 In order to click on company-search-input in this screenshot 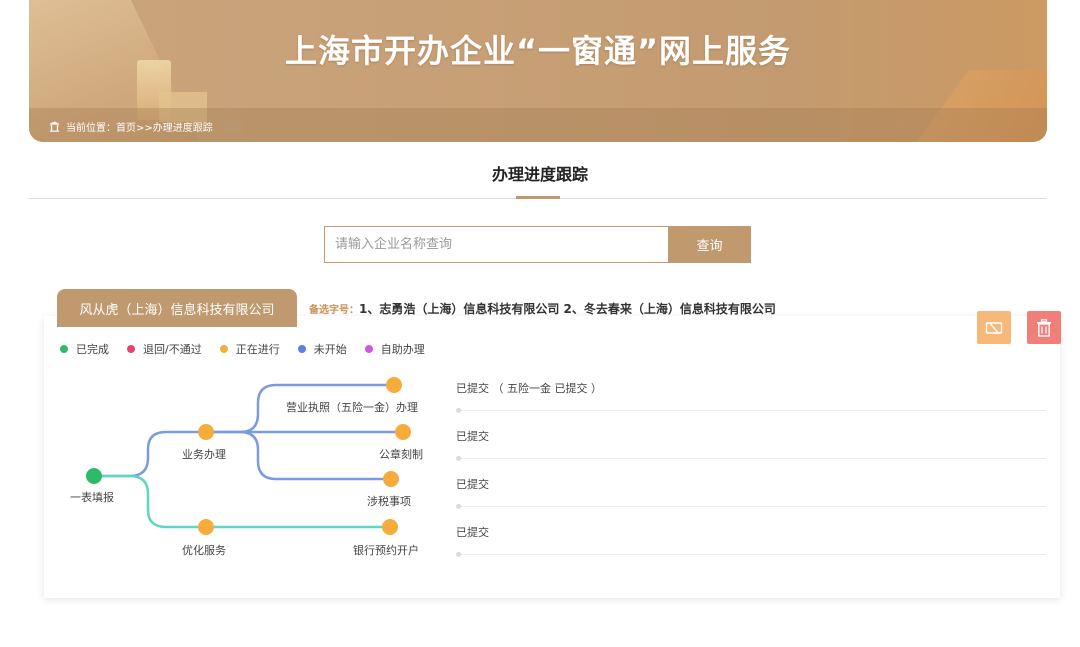, I will do `click(502, 244)`.